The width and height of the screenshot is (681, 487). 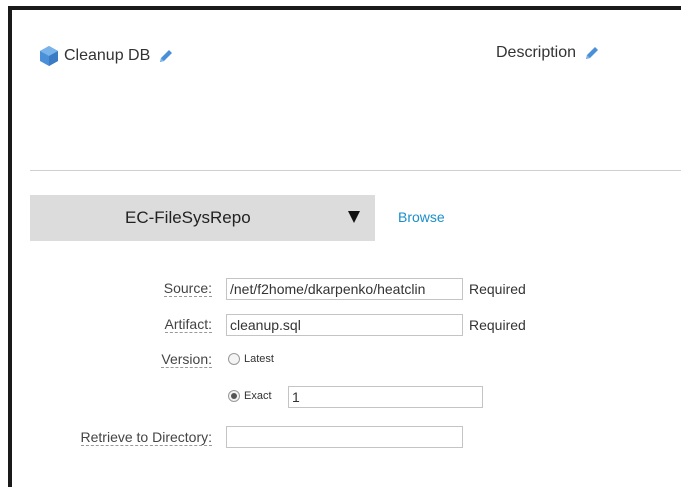 What do you see at coordinates (234, 396) in the screenshot?
I see `version-exact-radio` at bounding box center [234, 396].